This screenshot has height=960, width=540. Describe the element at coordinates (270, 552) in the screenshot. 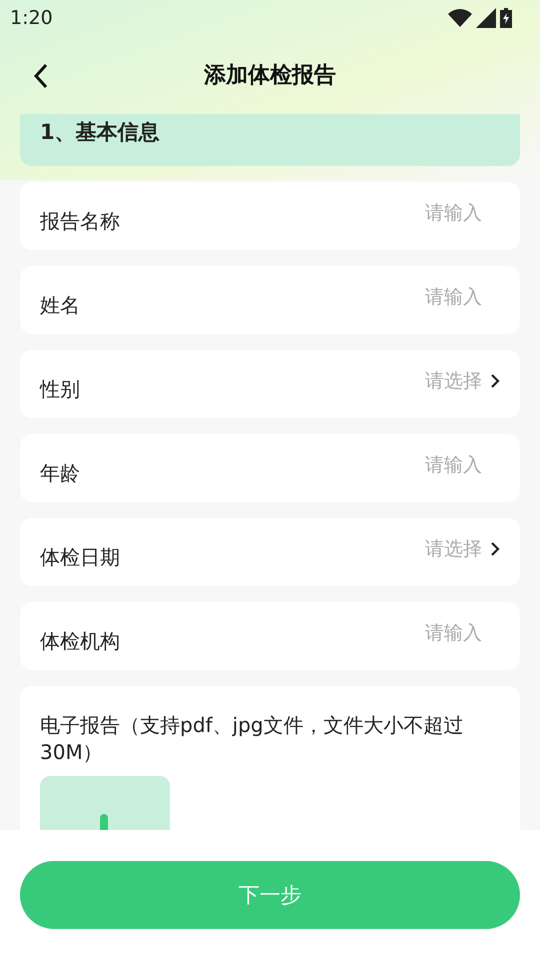

I see `form-row: 体检日期 请选择` at that location.